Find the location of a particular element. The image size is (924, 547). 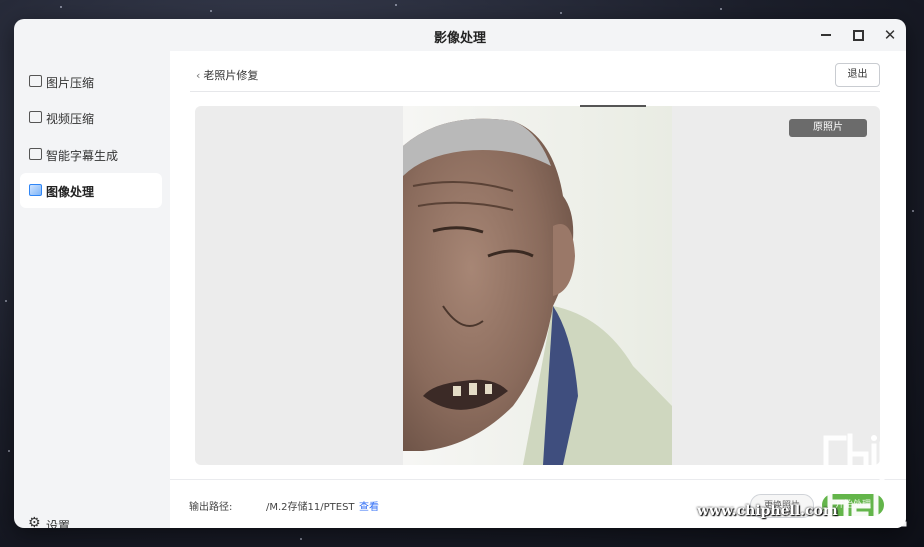

gear-icon: ⚙ is located at coordinates (34, 521).